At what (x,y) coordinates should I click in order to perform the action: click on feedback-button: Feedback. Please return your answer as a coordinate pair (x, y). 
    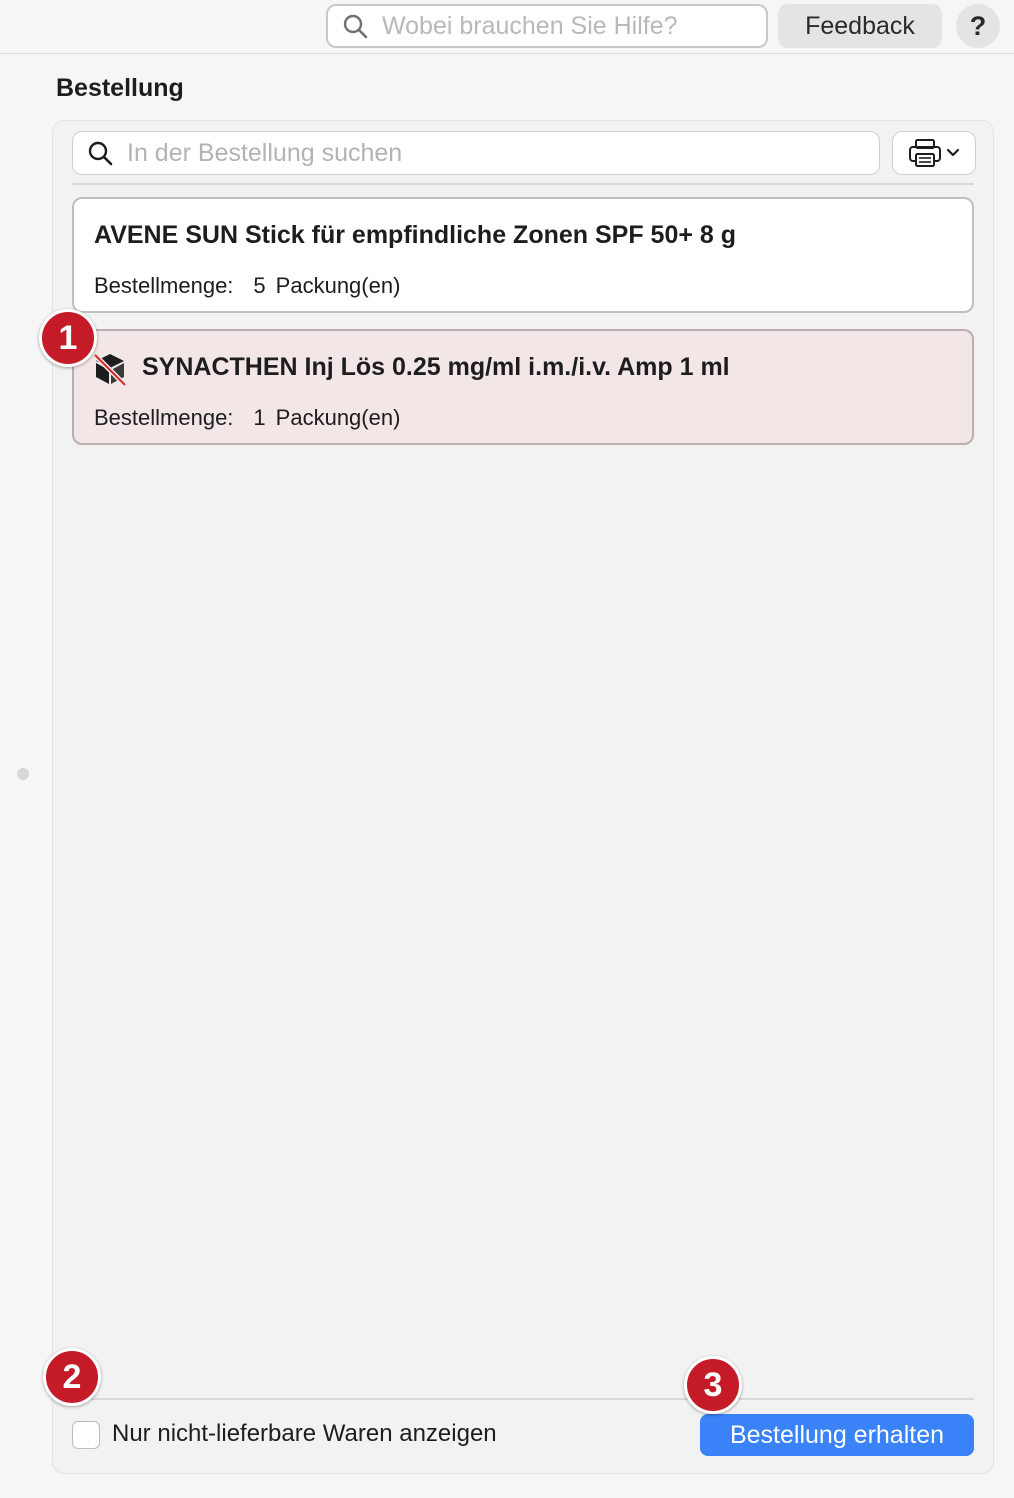
    Looking at the image, I should click on (860, 26).